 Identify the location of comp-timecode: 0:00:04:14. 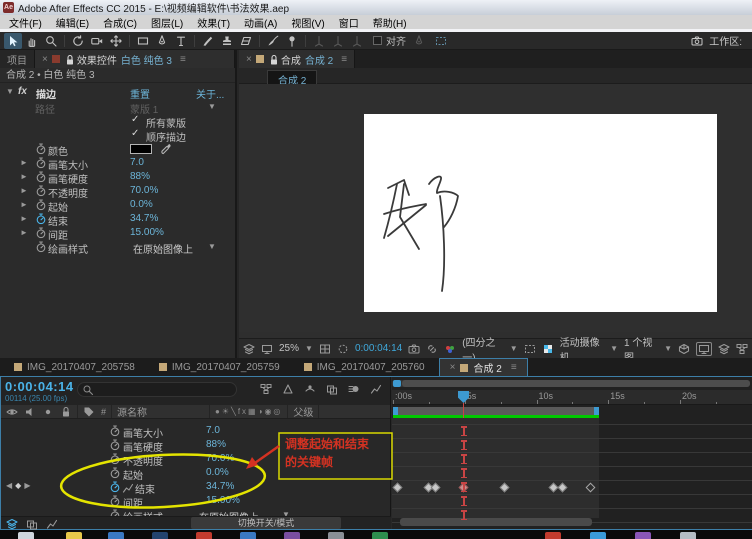
(378, 348).